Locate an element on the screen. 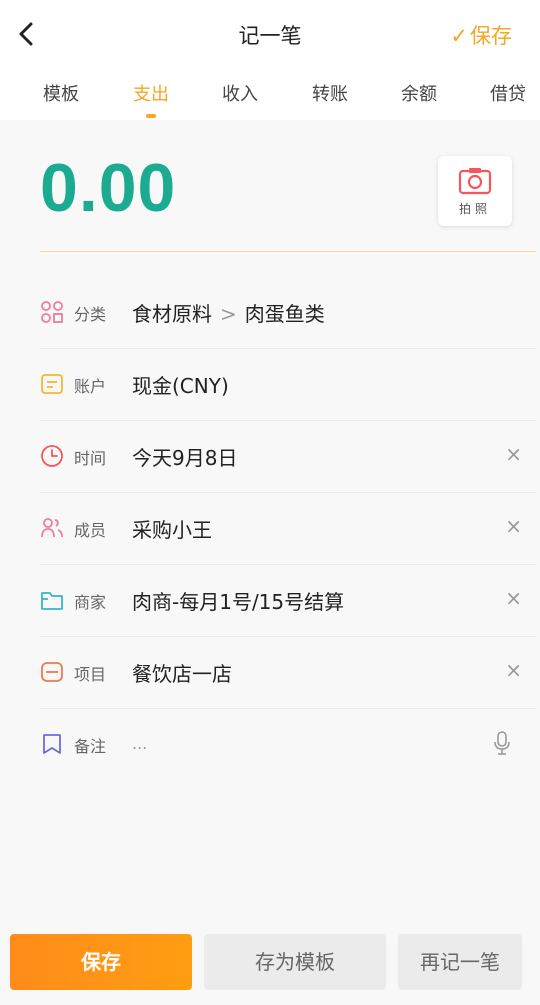 The image size is (540, 1005). chevron-right-icon: > is located at coordinates (228, 314).